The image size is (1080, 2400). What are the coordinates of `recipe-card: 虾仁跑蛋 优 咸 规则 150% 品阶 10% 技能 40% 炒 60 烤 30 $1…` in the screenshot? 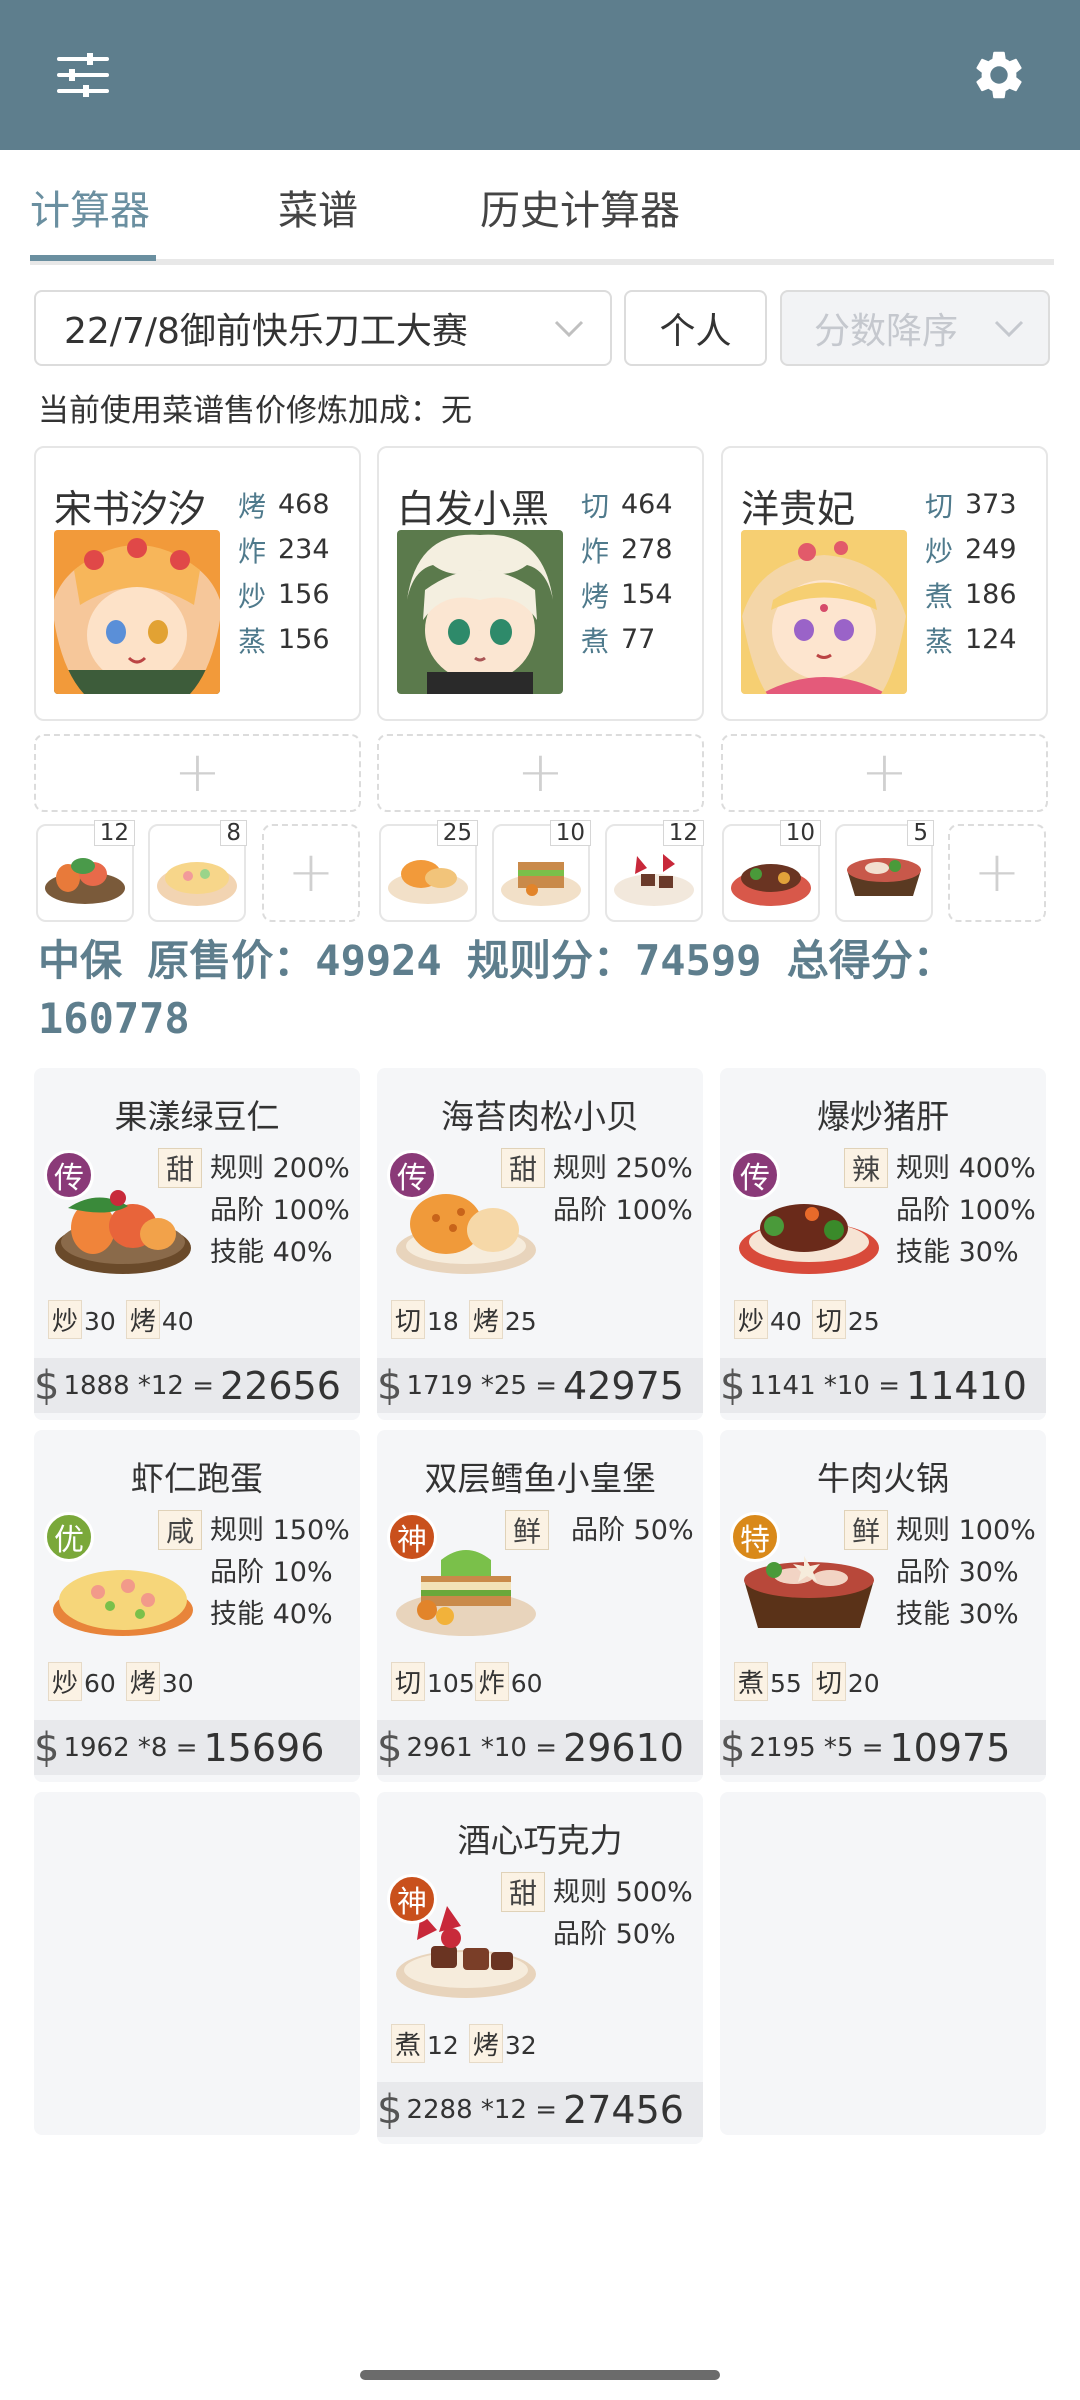 It's located at (197, 1606).